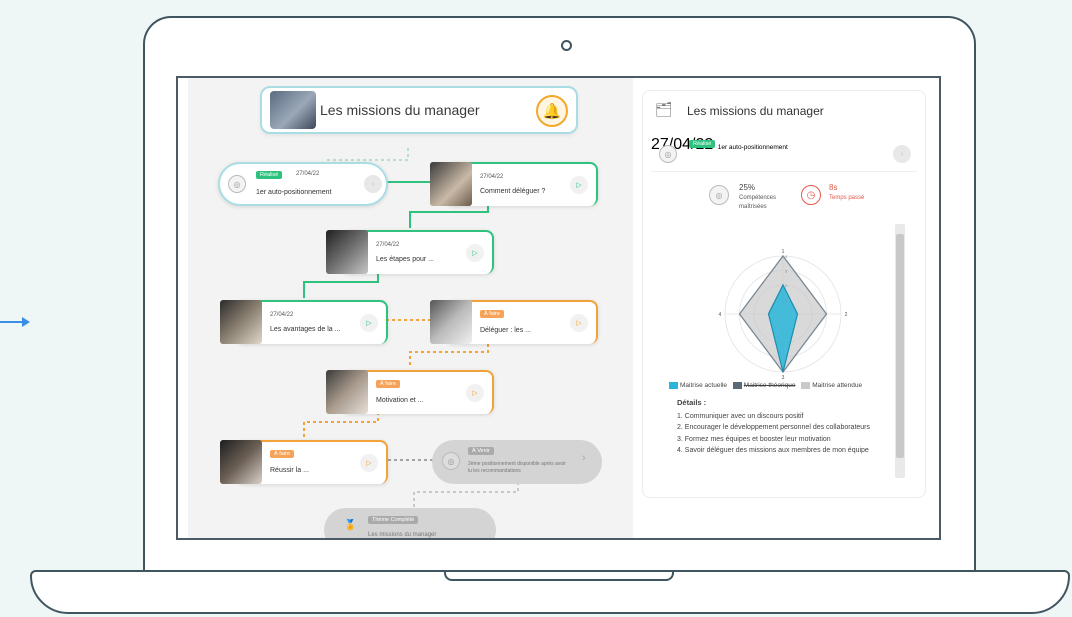 The image size is (1072, 617). What do you see at coordinates (566, 45) in the screenshot?
I see `camera-icon` at bounding box center [566, 45].